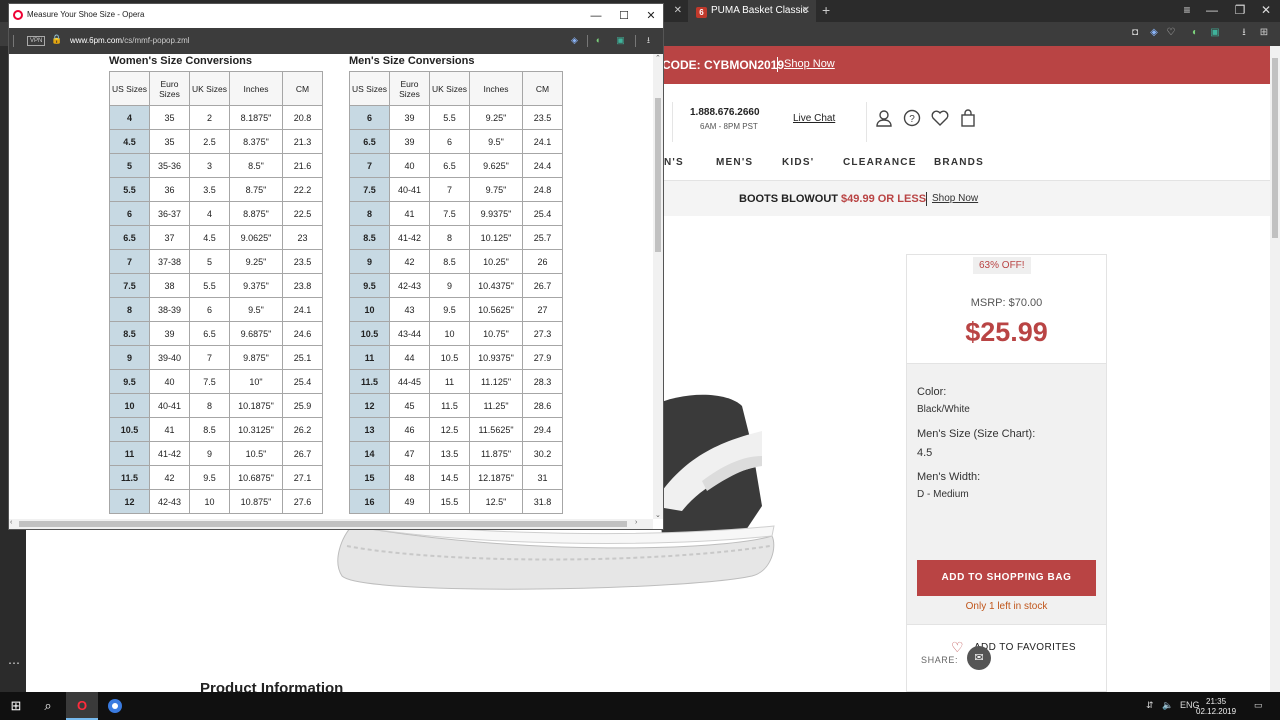 This screenshot has height=720, width=1280. Describe the element at coordinates (912, 119) in the screenshot. I see `help-icon: ?` at that location.